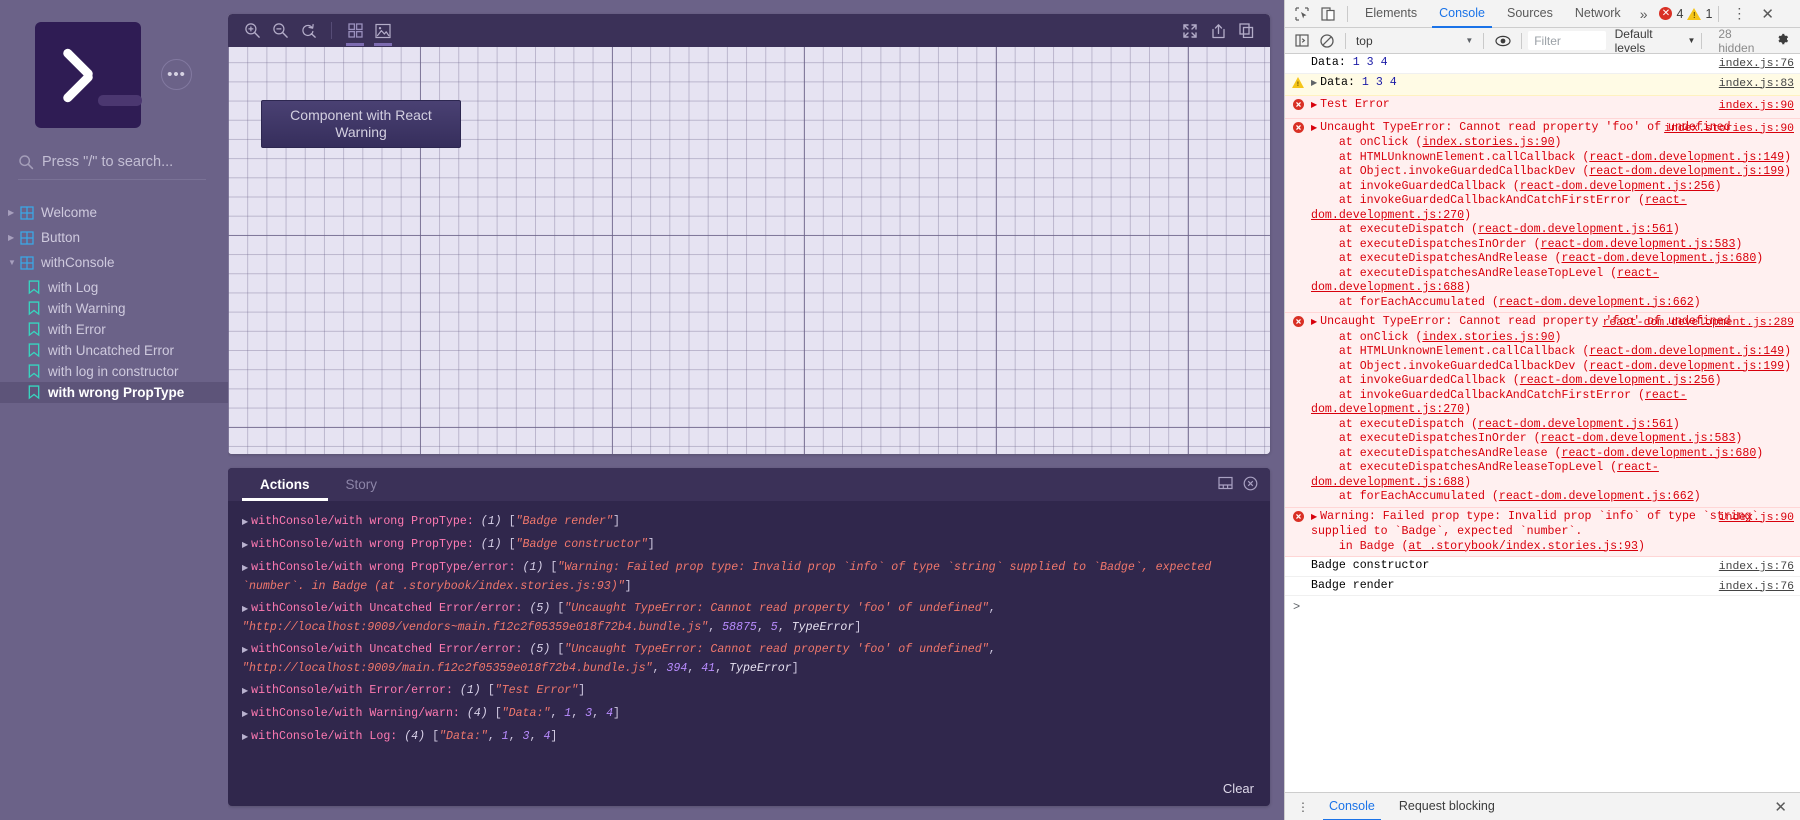 This screenshot has width=1800, height=820. What do you see at coordinates (114, 287) in the screenshot?
I see `sidebar-item-with-log: with Log` at bounding box center [114, 287].